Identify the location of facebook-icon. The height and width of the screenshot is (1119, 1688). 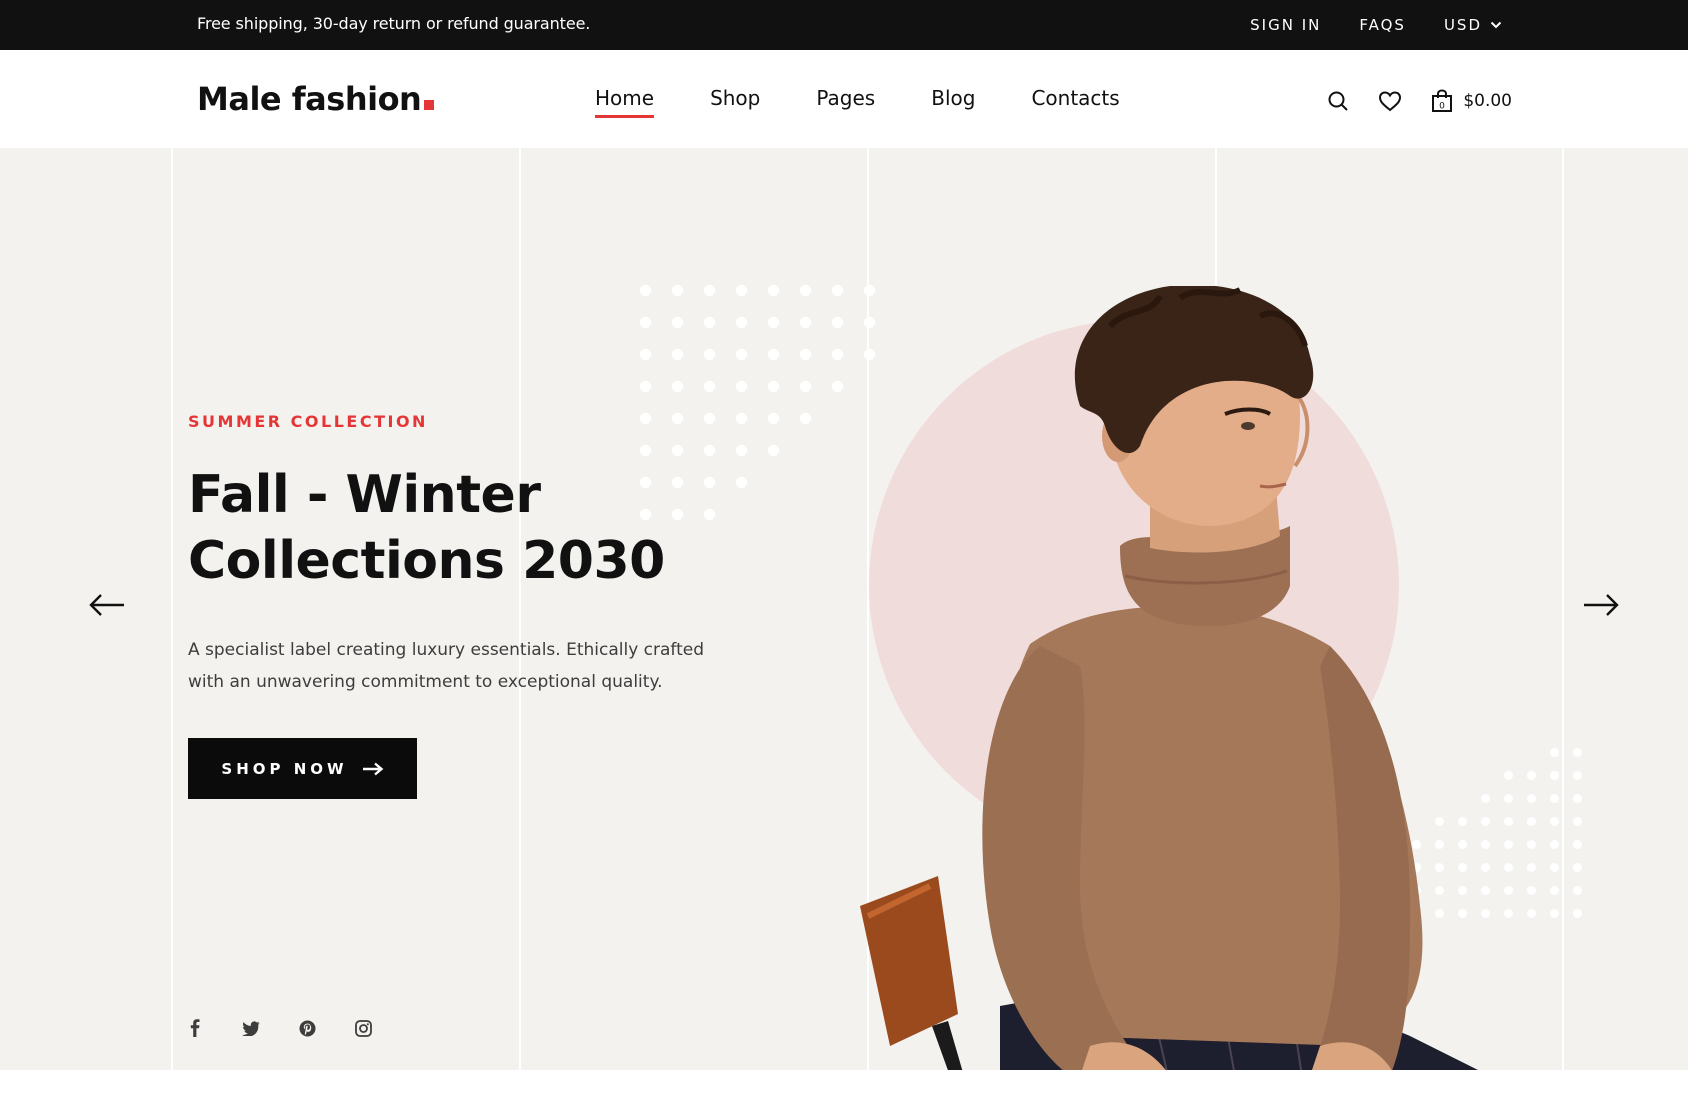
(195, 1028).